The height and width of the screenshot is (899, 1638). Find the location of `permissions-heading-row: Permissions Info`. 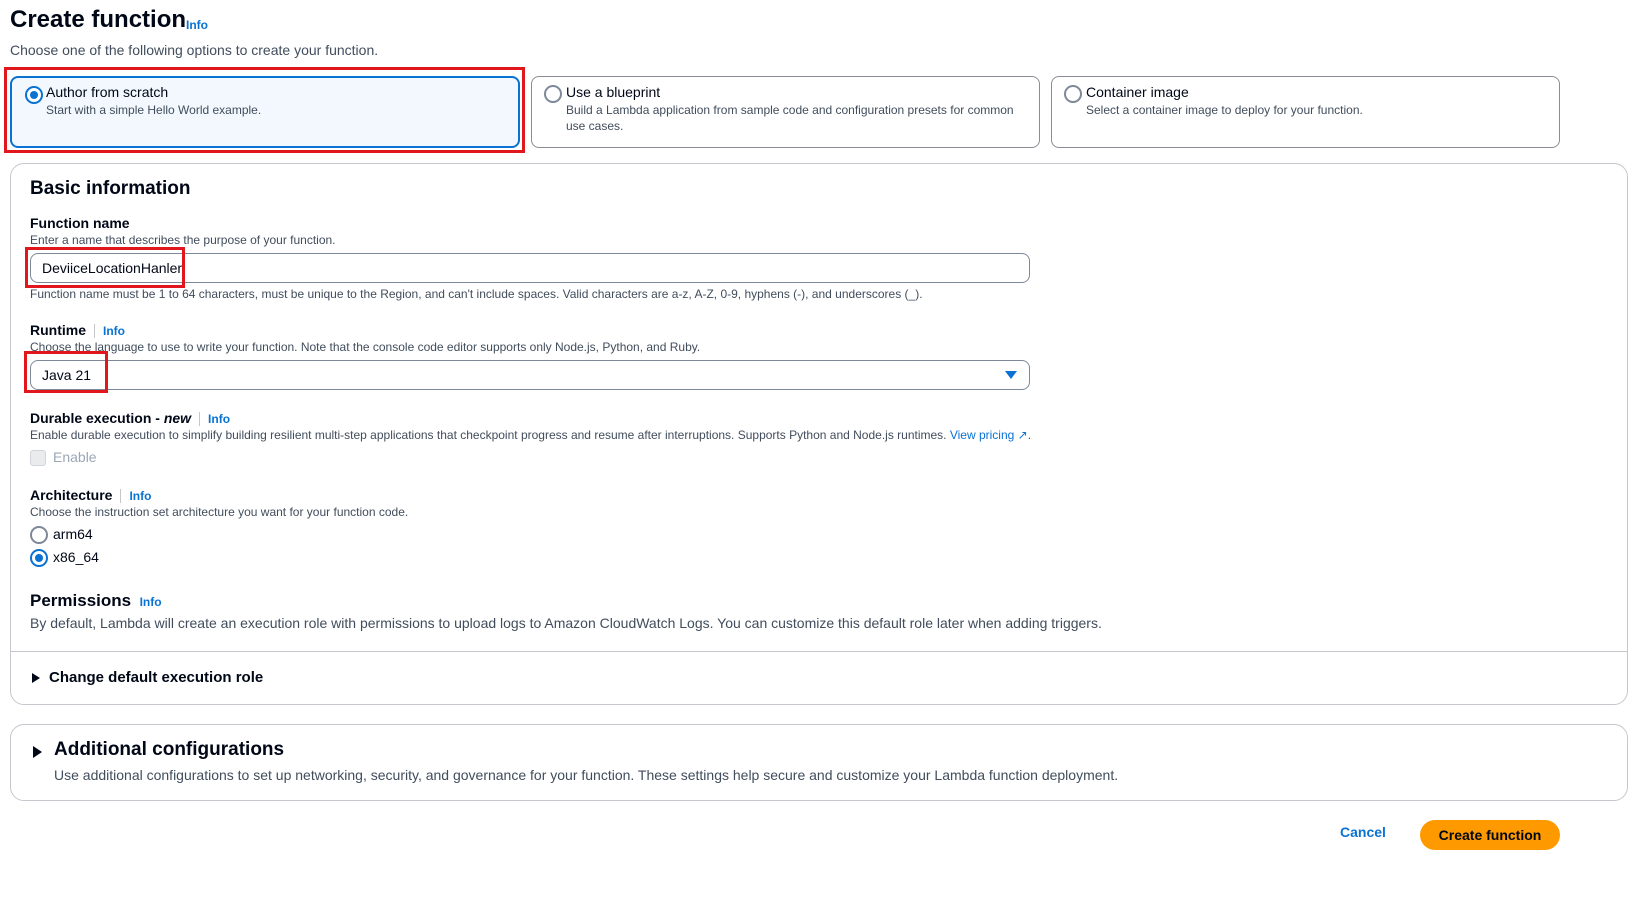

permissions-heading-row: Permissions Info is located at coordinates (96, 601).